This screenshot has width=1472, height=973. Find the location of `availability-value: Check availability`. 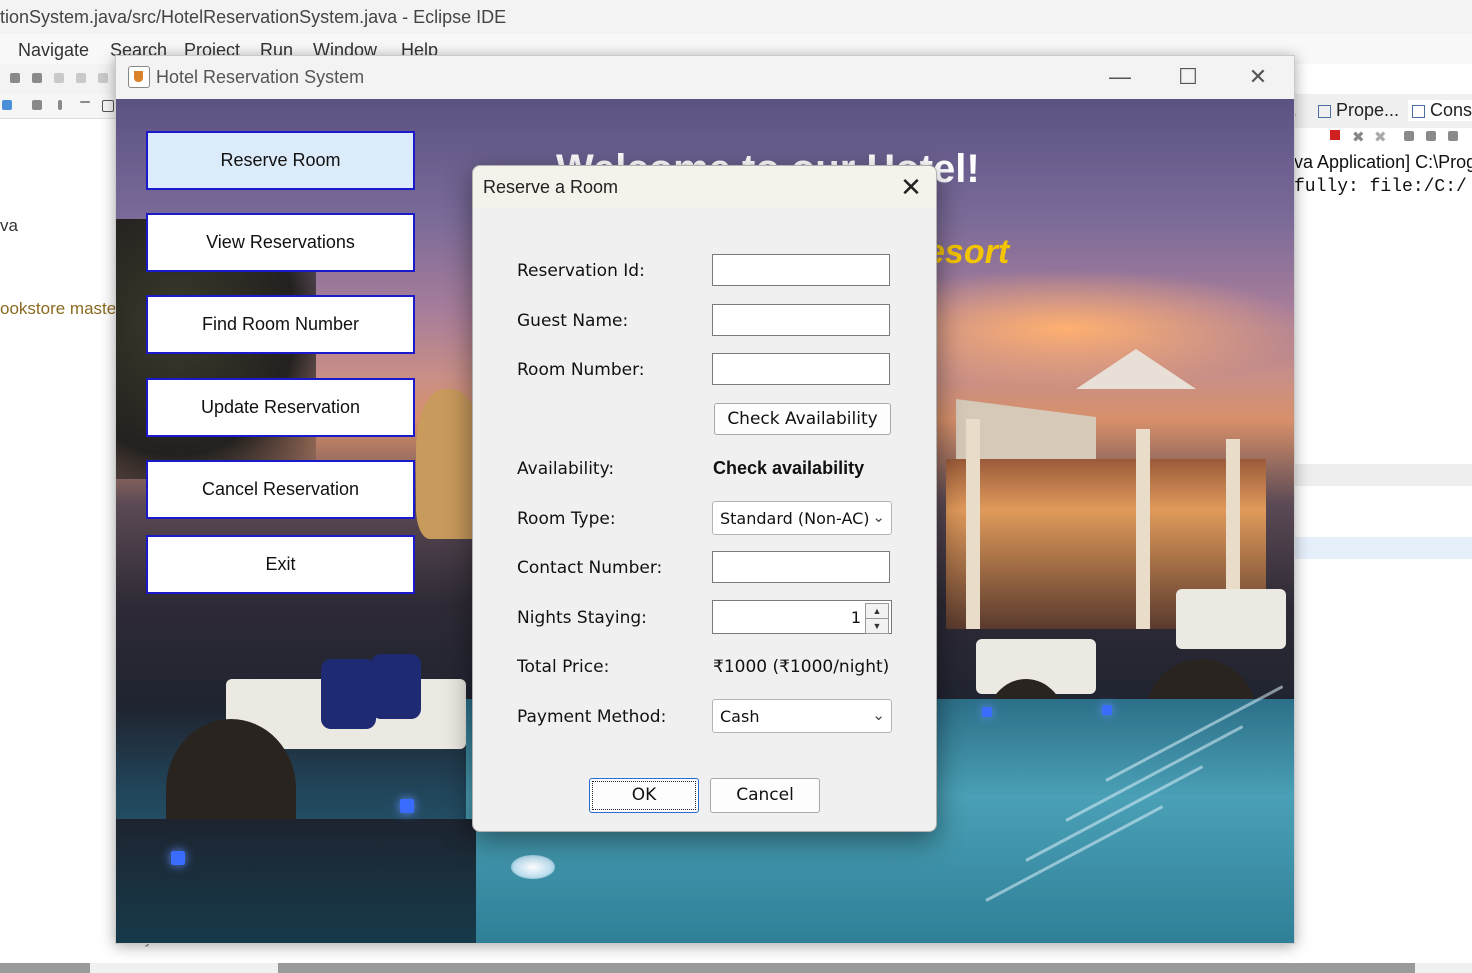

availability-value: Check availability is located at coordinates (789, 468).